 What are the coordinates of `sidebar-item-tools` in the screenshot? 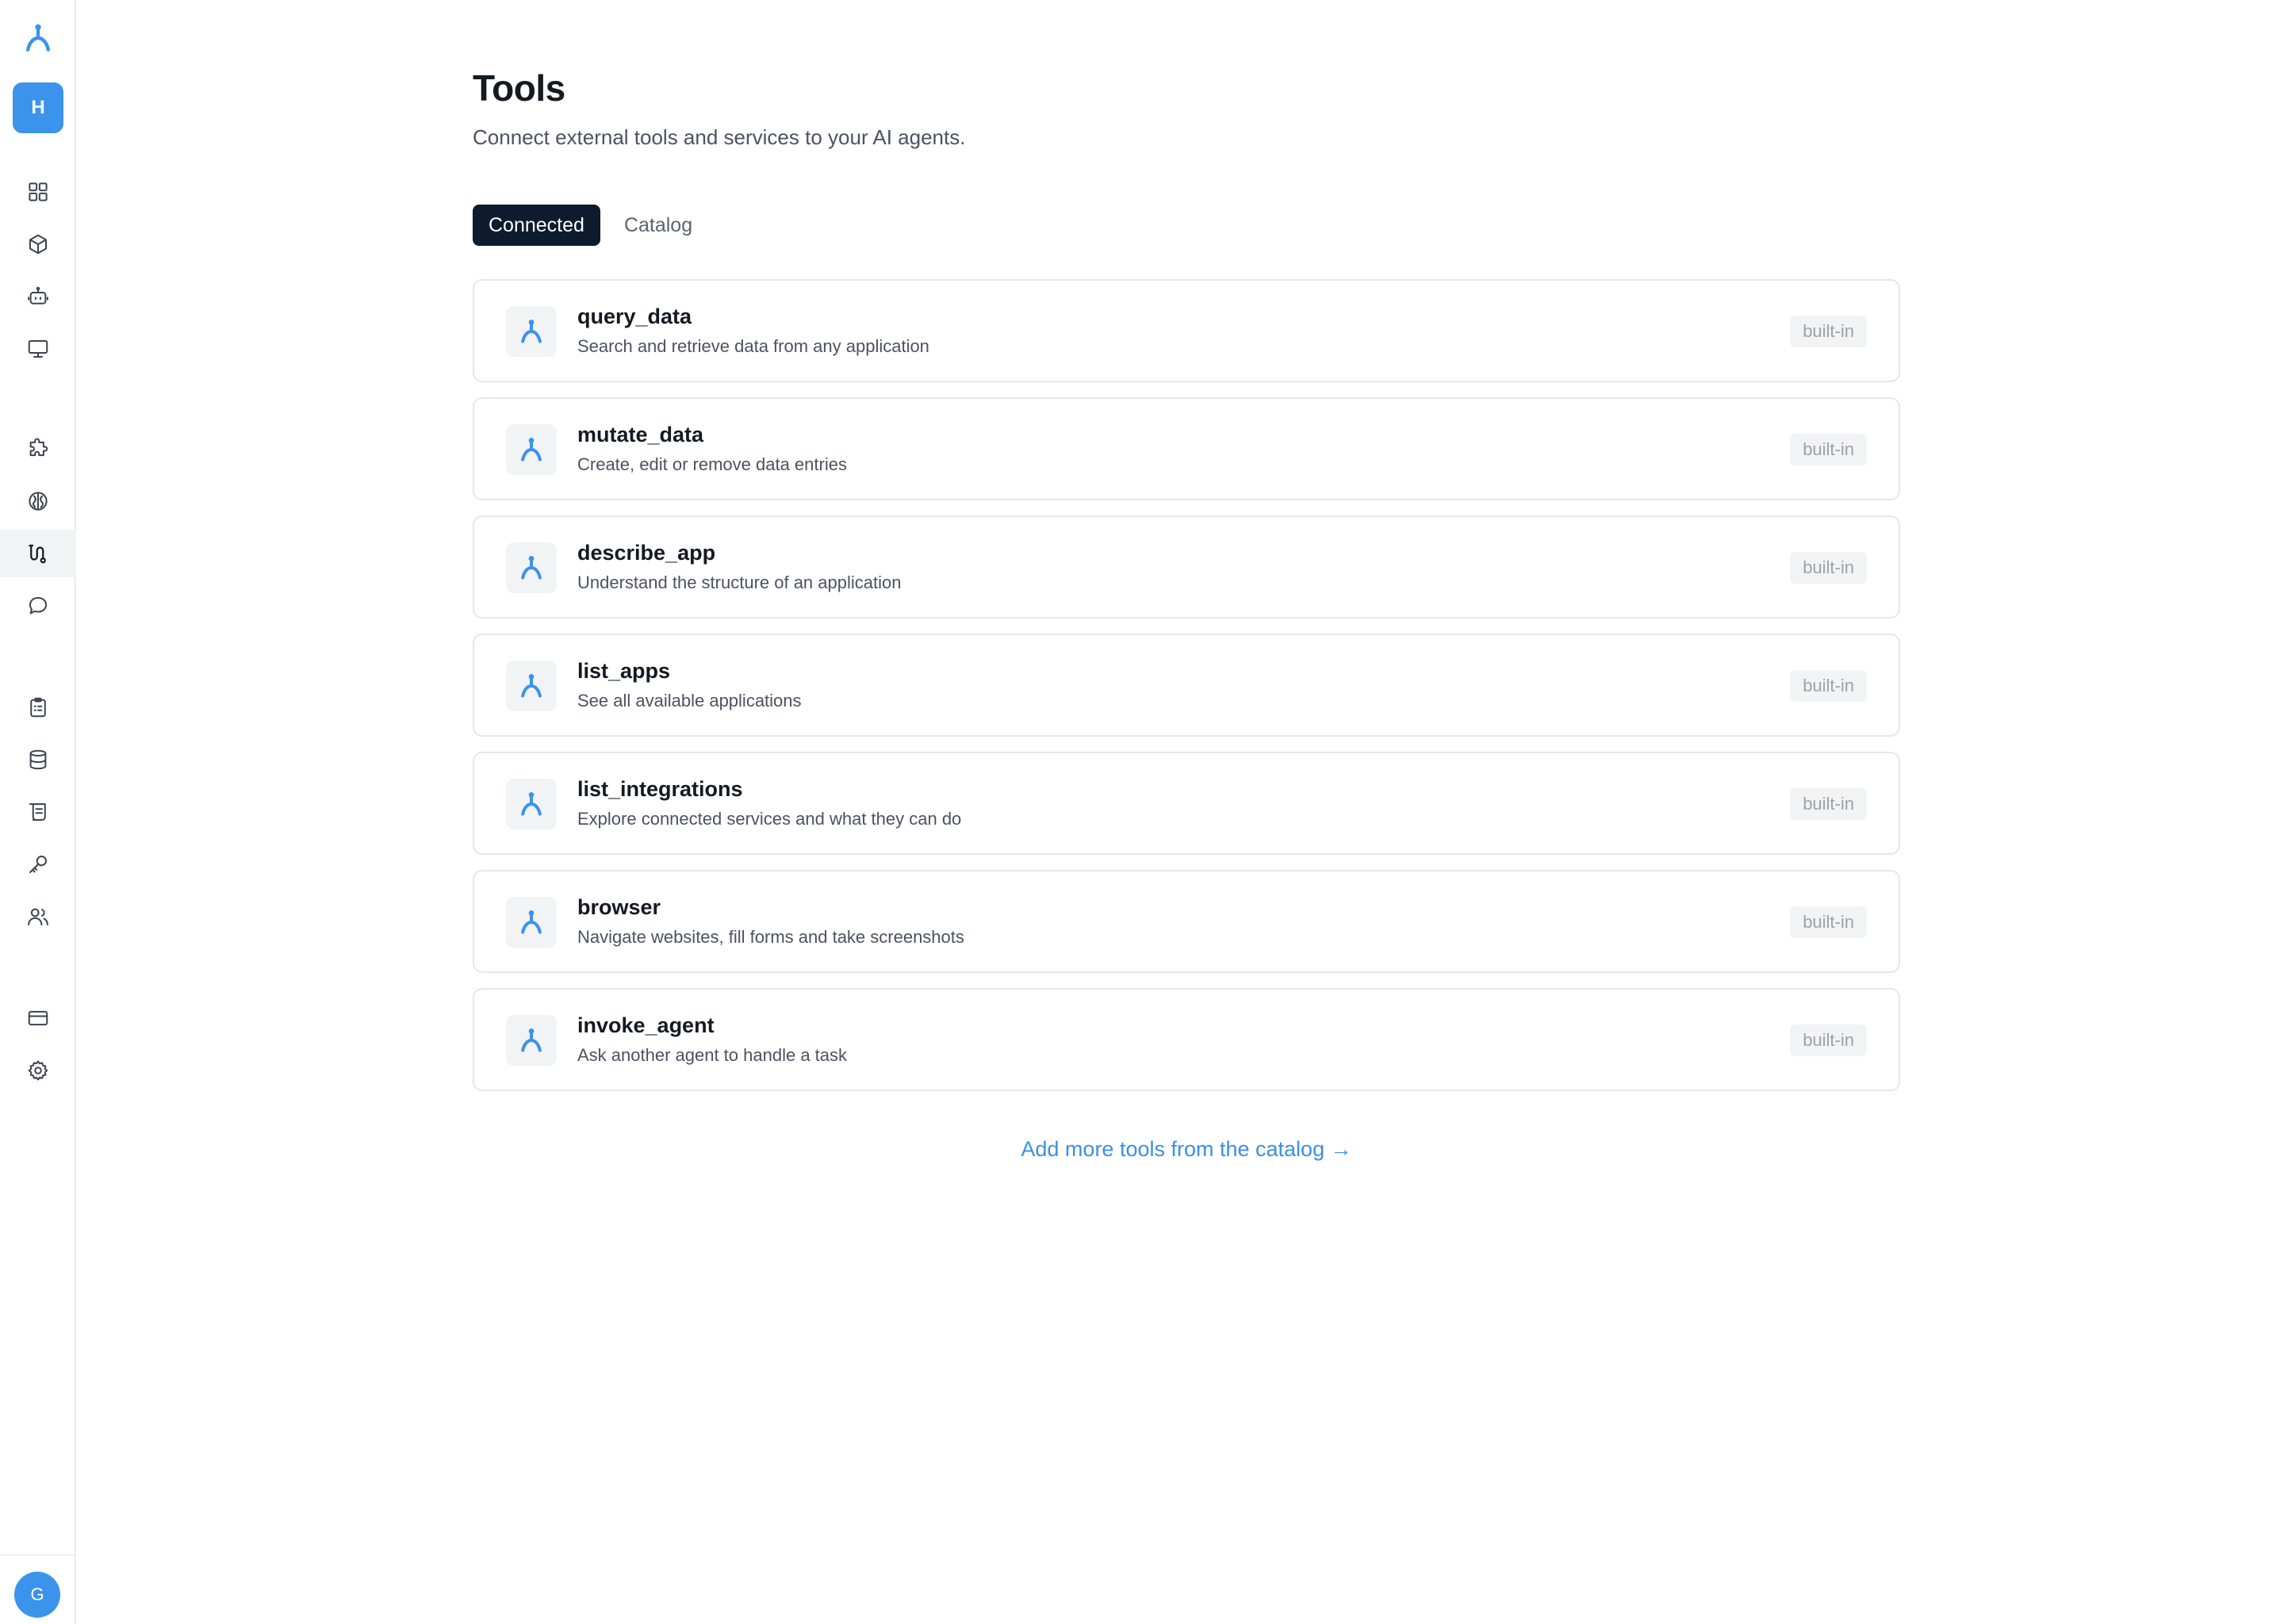 It's located at (38, 553).